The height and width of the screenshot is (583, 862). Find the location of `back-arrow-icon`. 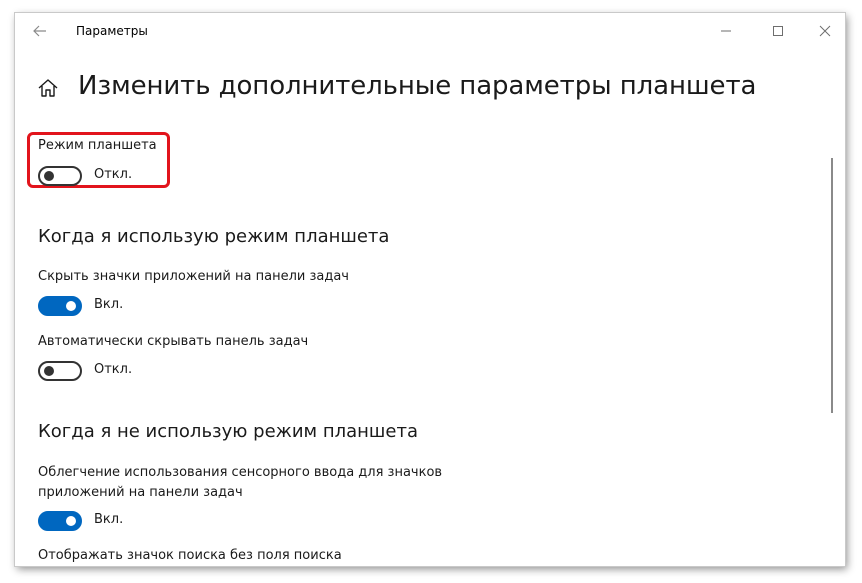

back-arrow-icon is located at coordinates (39, 31).